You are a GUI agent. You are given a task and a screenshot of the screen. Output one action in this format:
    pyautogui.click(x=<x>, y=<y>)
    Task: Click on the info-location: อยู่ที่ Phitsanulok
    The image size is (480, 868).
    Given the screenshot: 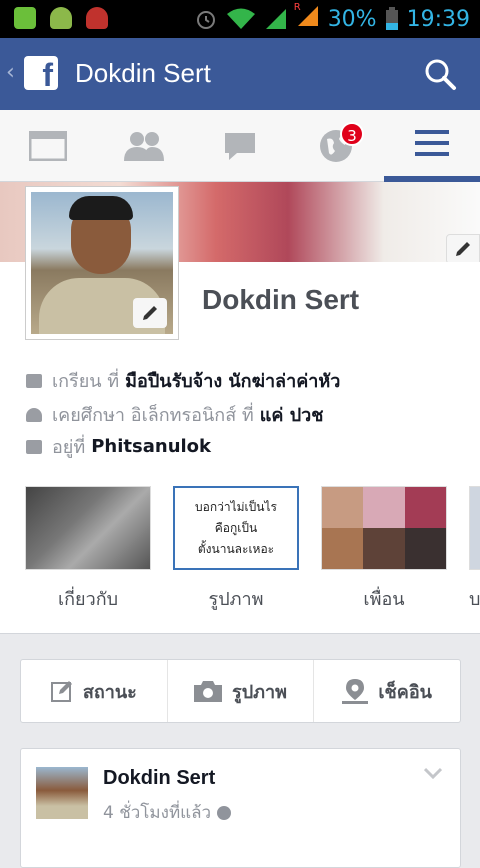 What is the action you would take?
    pyautogui.click(x=118, y=446)
    